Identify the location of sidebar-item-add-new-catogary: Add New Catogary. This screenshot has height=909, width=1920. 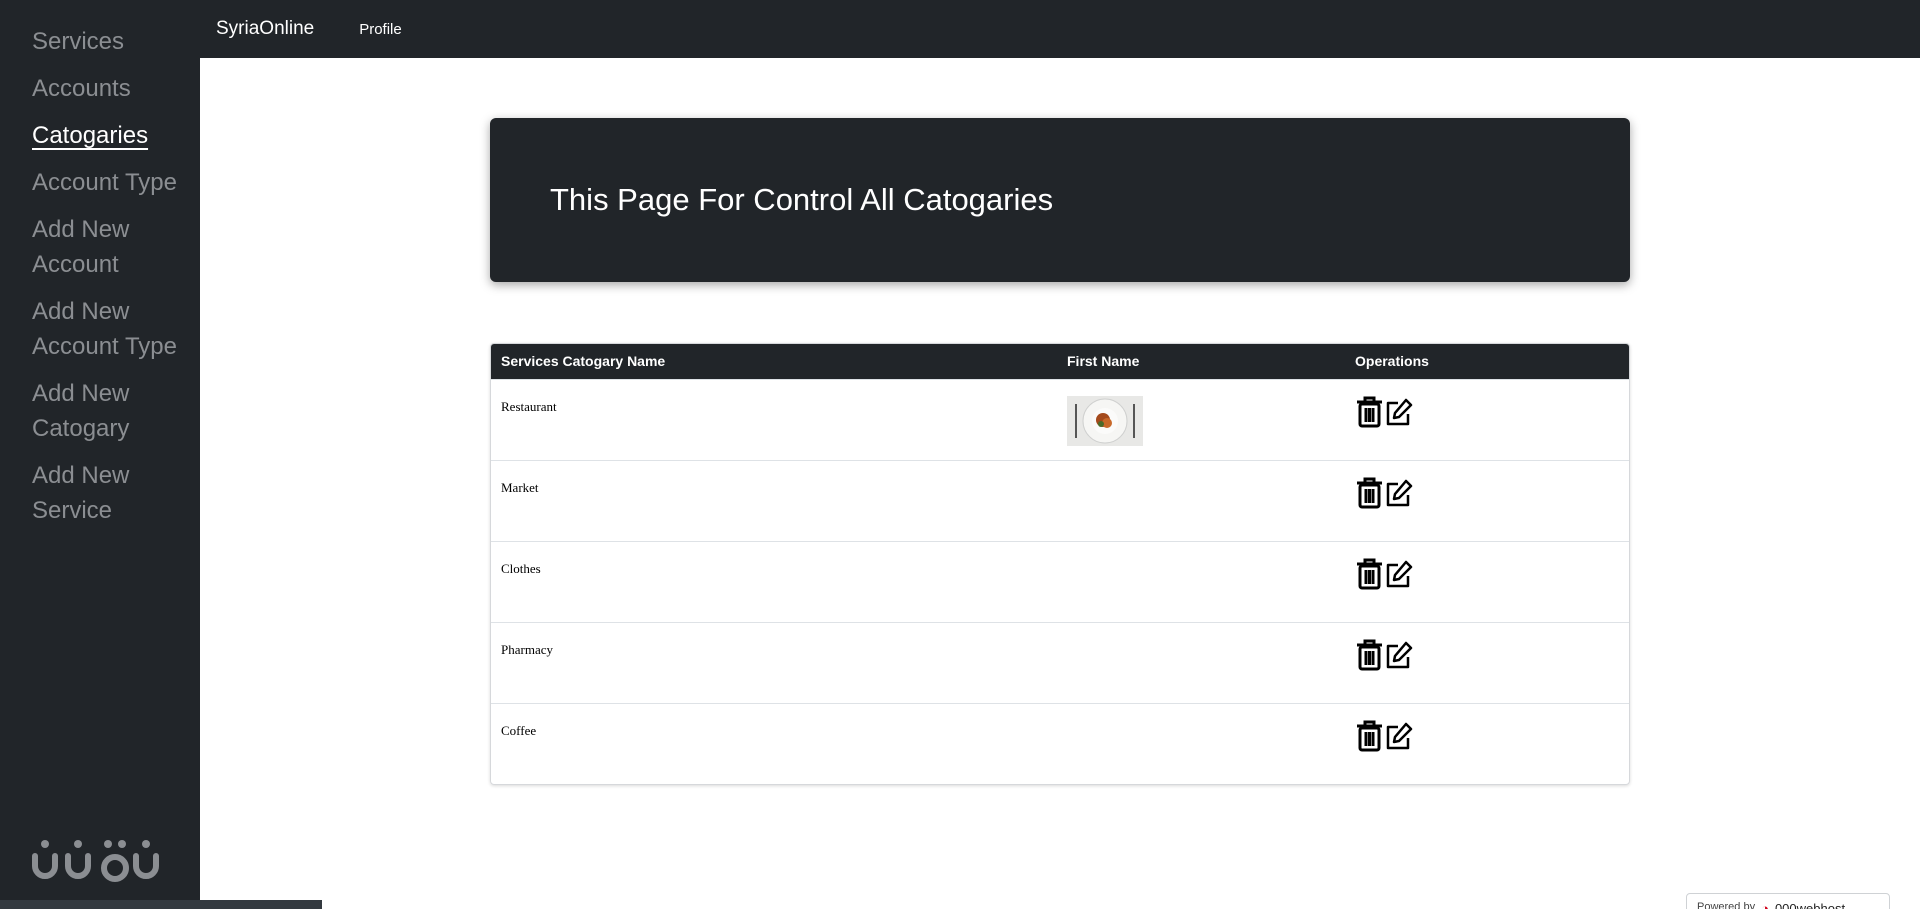
(100, 413).